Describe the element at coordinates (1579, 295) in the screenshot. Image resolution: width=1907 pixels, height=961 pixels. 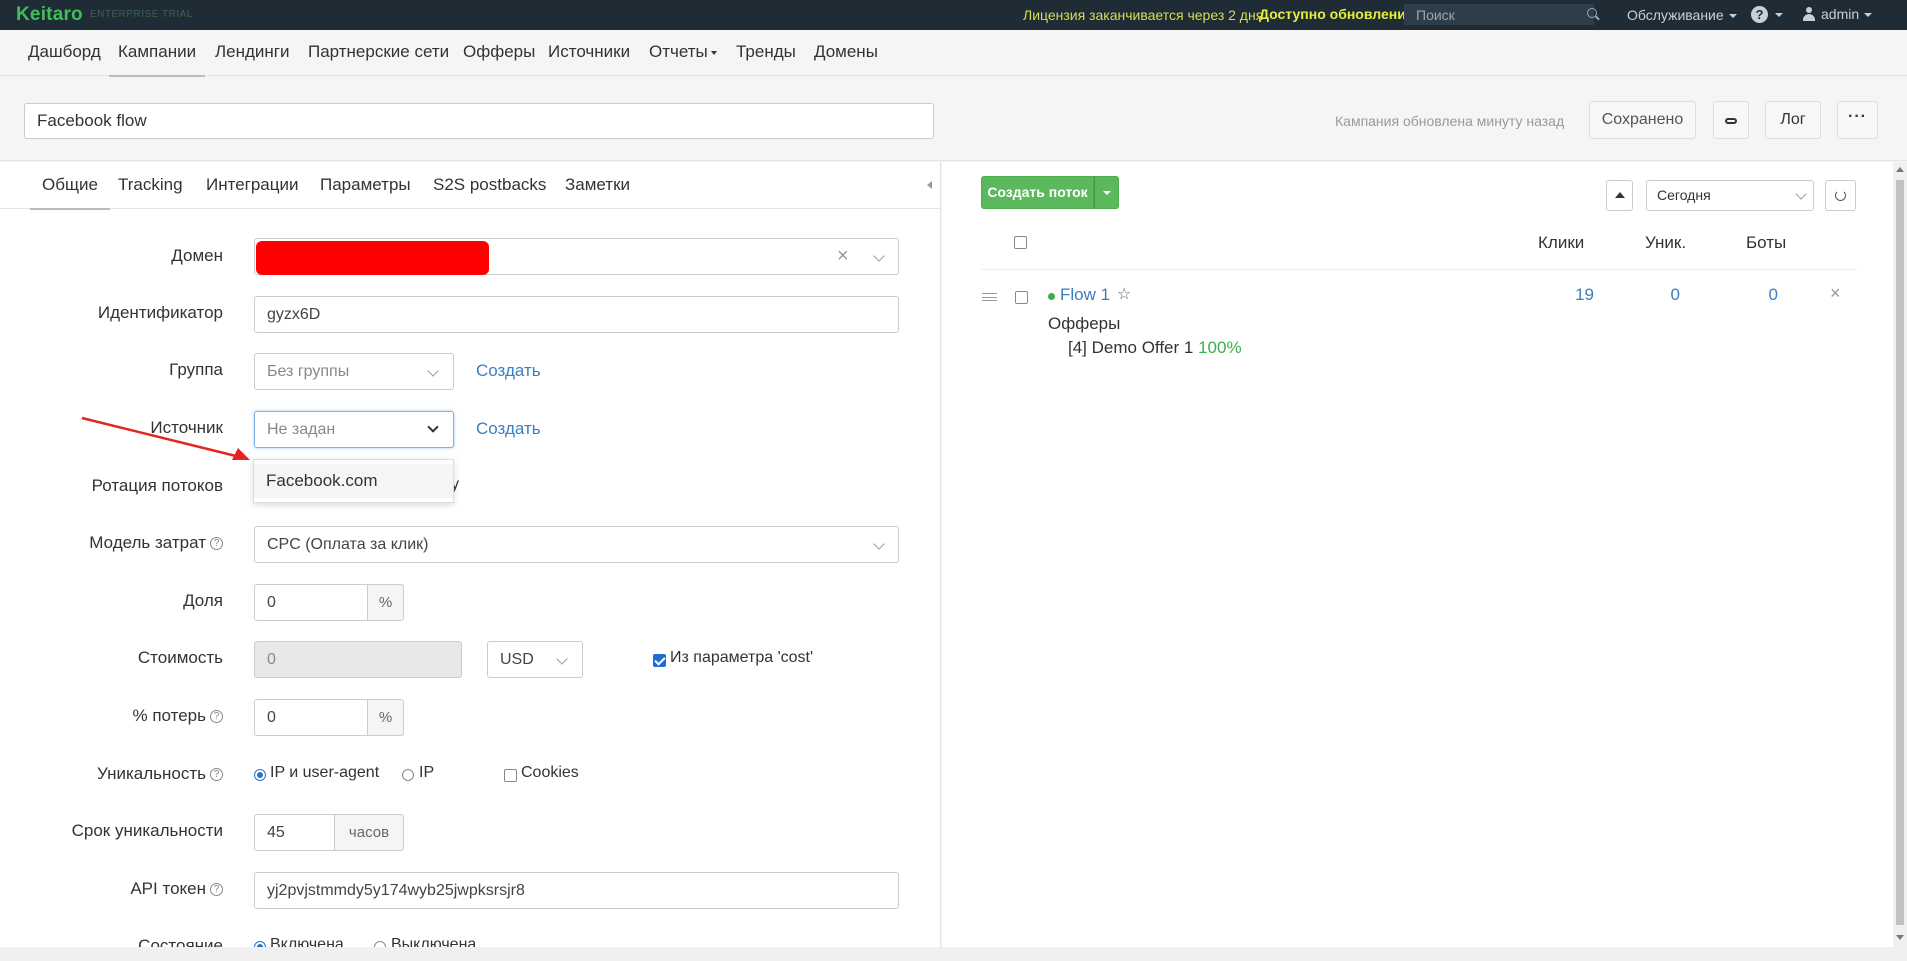
I see `flow-clicks: 19` at that location.